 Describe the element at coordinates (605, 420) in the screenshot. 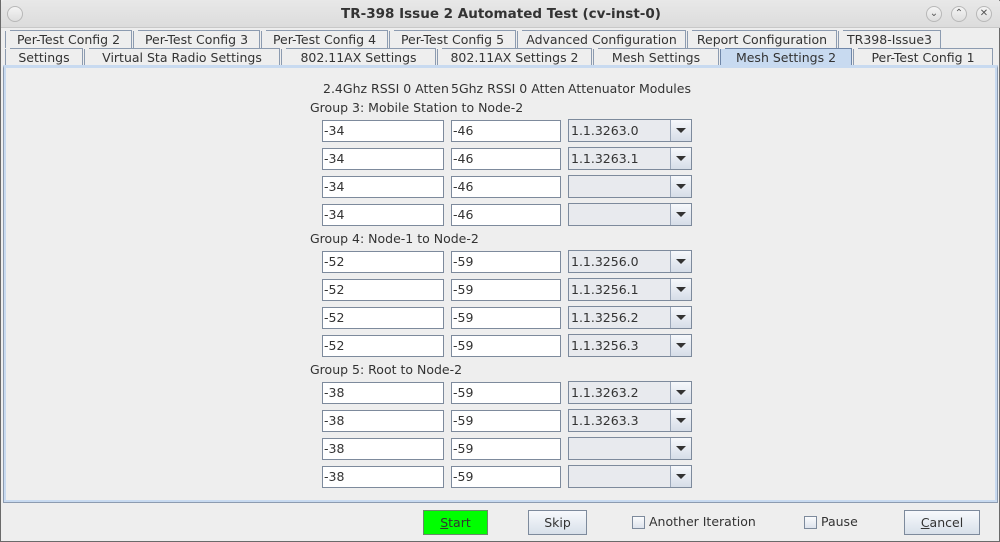

I see `attenuator-module-value: 1.1.3263.3` at that location.